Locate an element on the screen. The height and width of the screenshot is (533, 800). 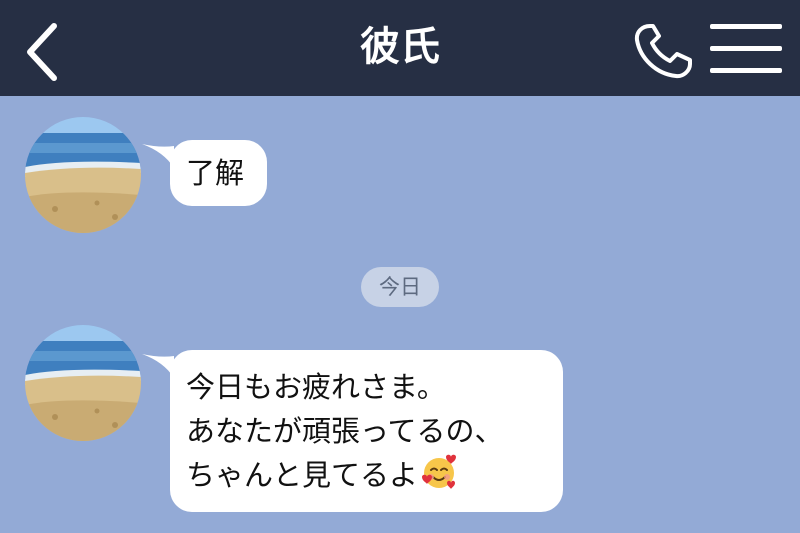
message-line: あなたが頑張ってるの、 is located at coordinates (345, 431).